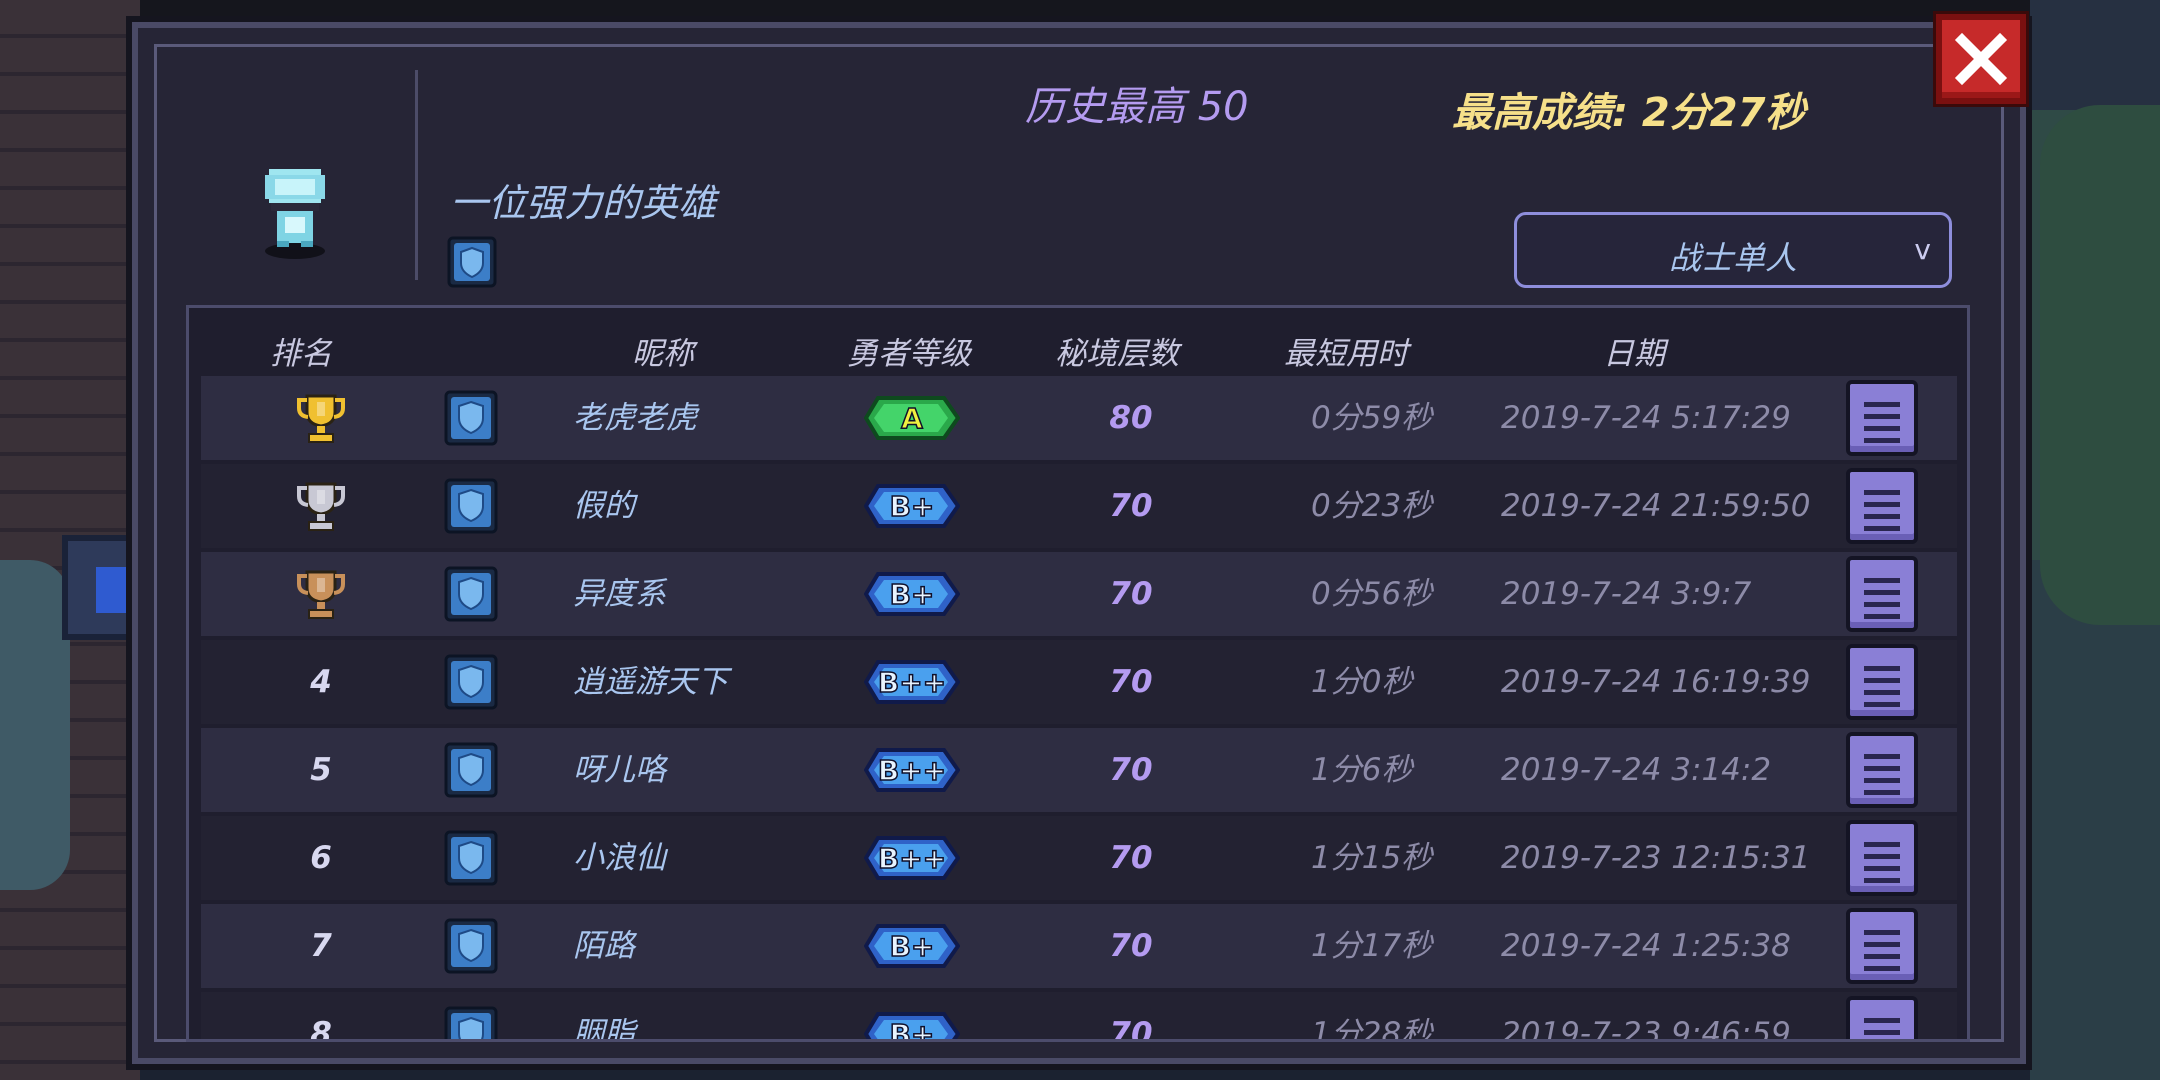  Describe the element at coordinates (1626, 594) in the screenshot. I see `record-date: 2019-7-24 3:9:7` at that location.